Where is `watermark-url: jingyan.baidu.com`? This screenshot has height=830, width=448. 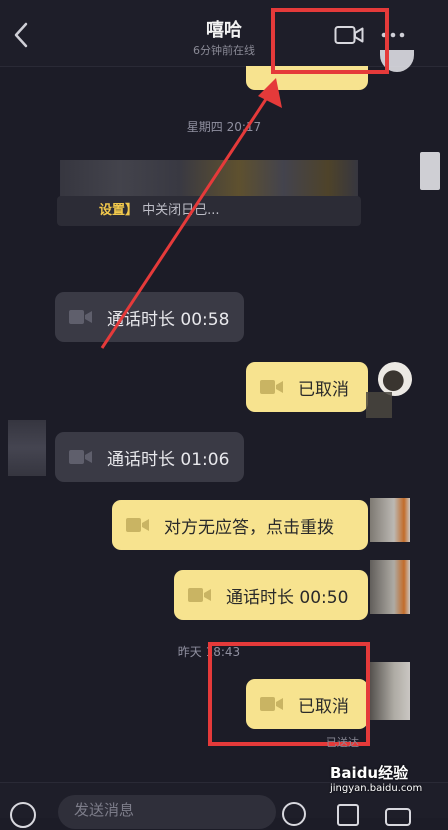 watermark-url: jingyan.baidu.com is located at coordinates (376, 788).